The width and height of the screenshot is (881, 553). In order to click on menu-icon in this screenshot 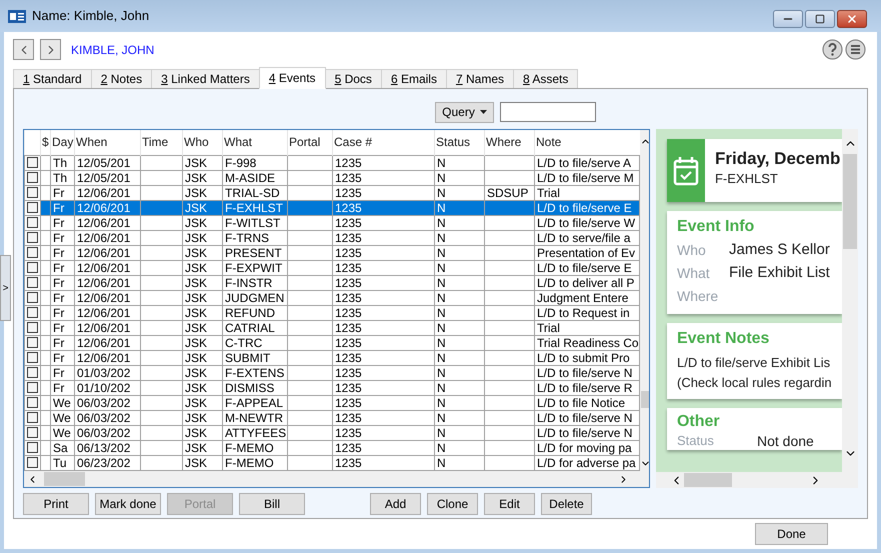, I will do `click(855, 49)`.